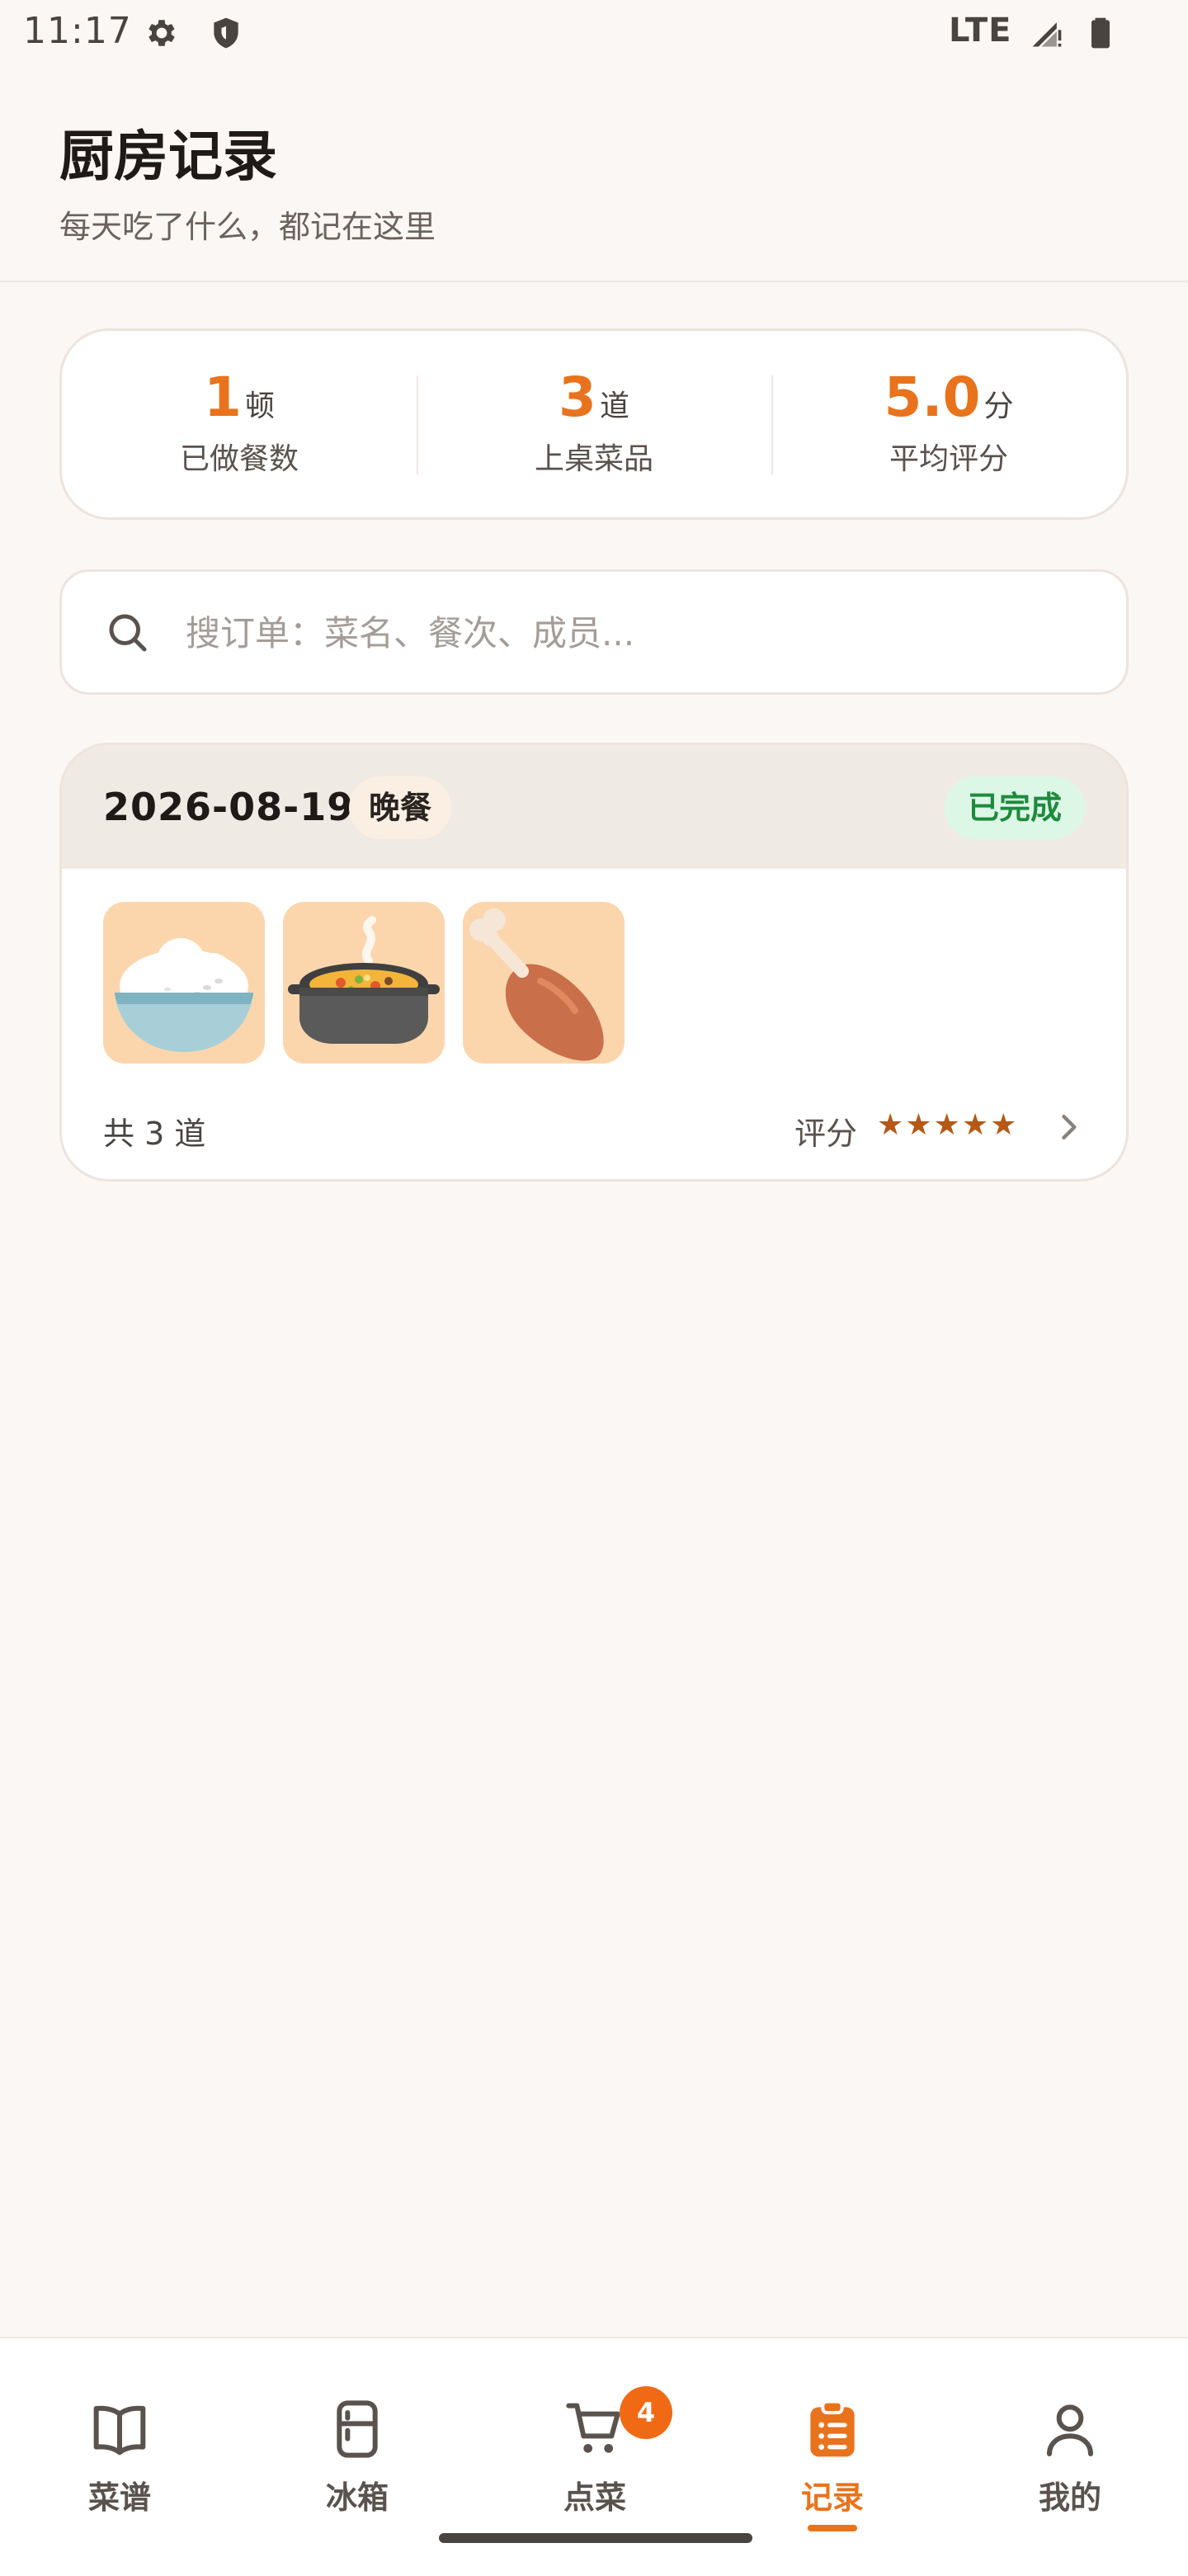 Image resolution: width=1188 pixels, height=2576 pixels. Describe the element at coordinates (1068, 1127) in the screenshot. I see `chevron-right-icon` at that location.